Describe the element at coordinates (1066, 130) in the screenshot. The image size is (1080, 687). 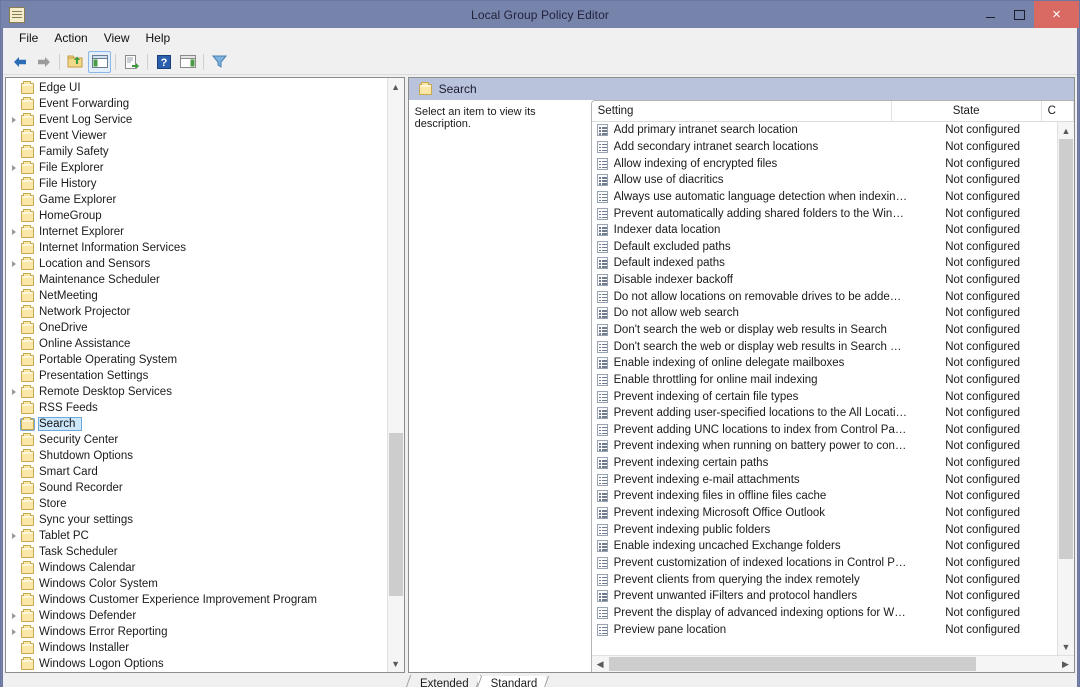
I see `list-scroll-up-icon: ▲` at that location.